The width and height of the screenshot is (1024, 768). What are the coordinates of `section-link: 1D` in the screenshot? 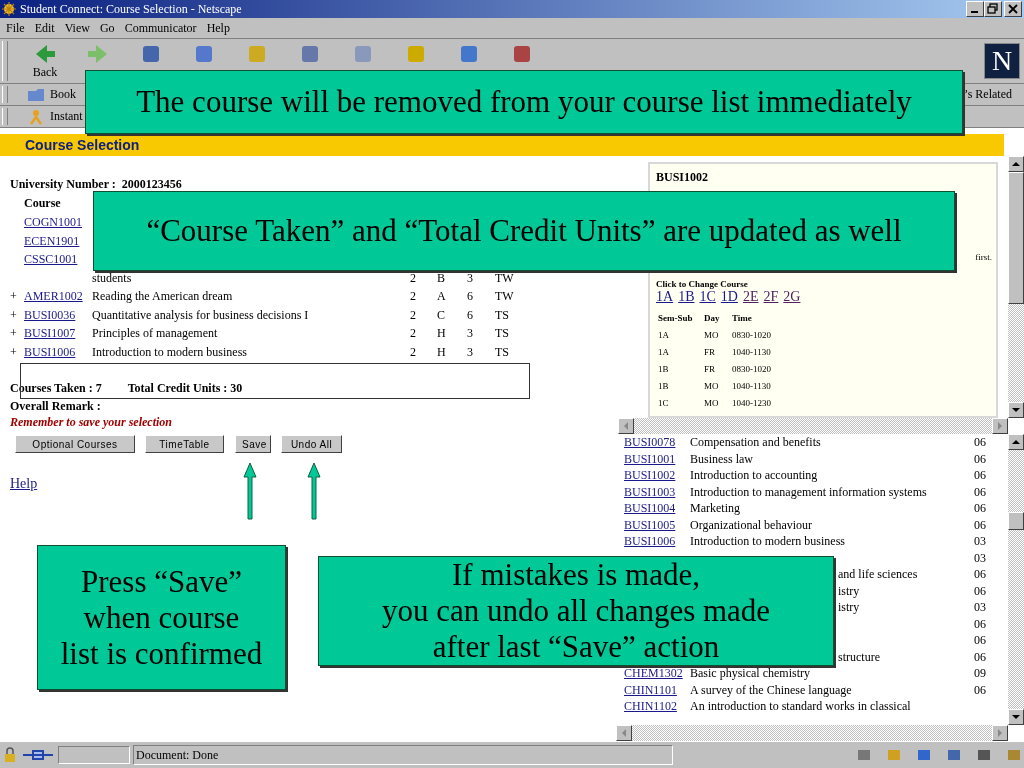 It's located at (729, 297).